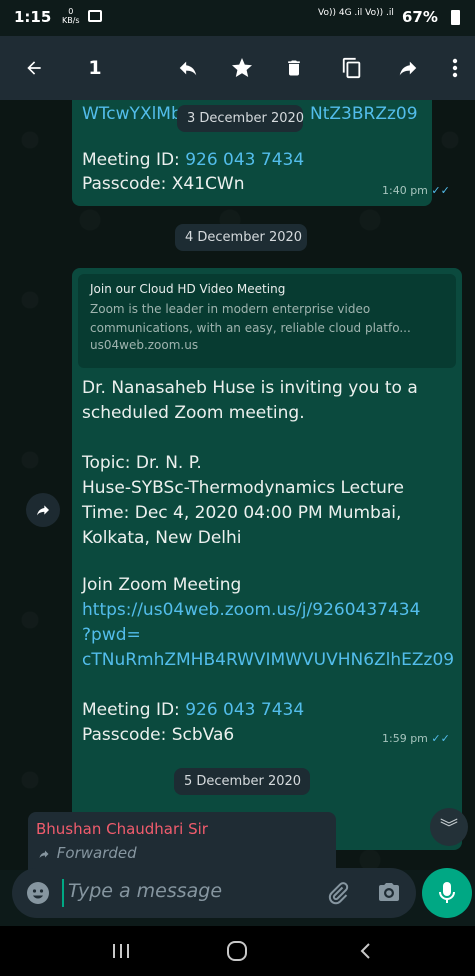  What do you see at coordinates (33, 17) in the screenshot?
I see `status-time: 1:15` at bounding box center [33, 17].